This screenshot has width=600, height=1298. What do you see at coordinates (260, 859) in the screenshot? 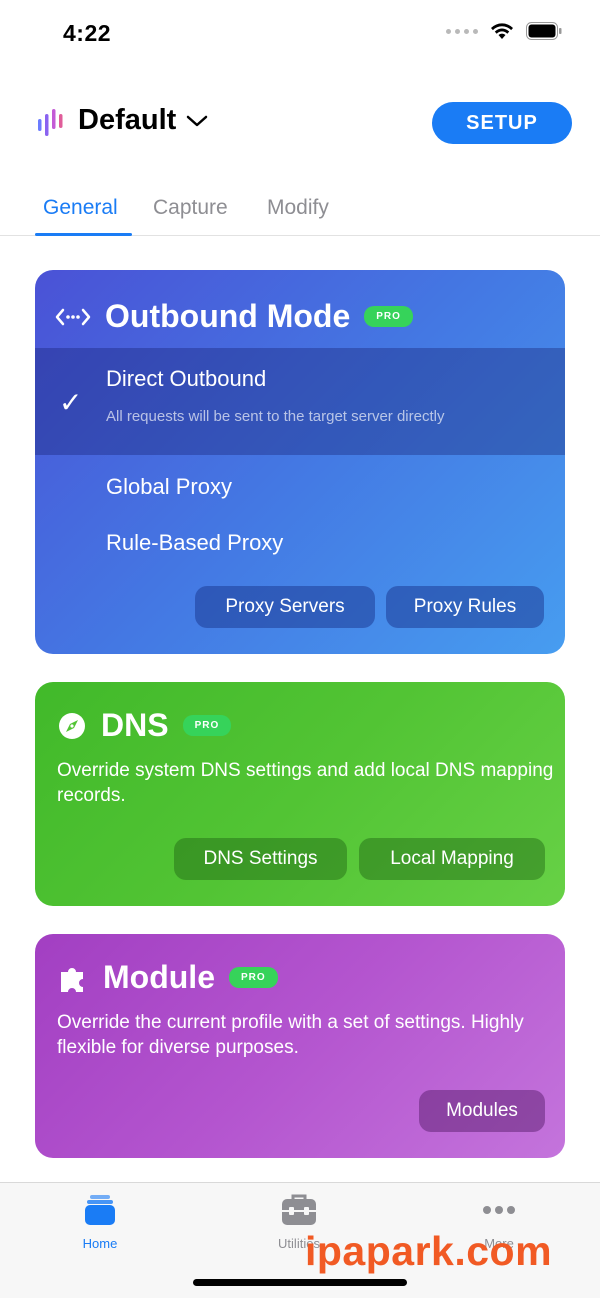
I see `dns-settings-button: DNS Settings` at bounding box center [260, 859].